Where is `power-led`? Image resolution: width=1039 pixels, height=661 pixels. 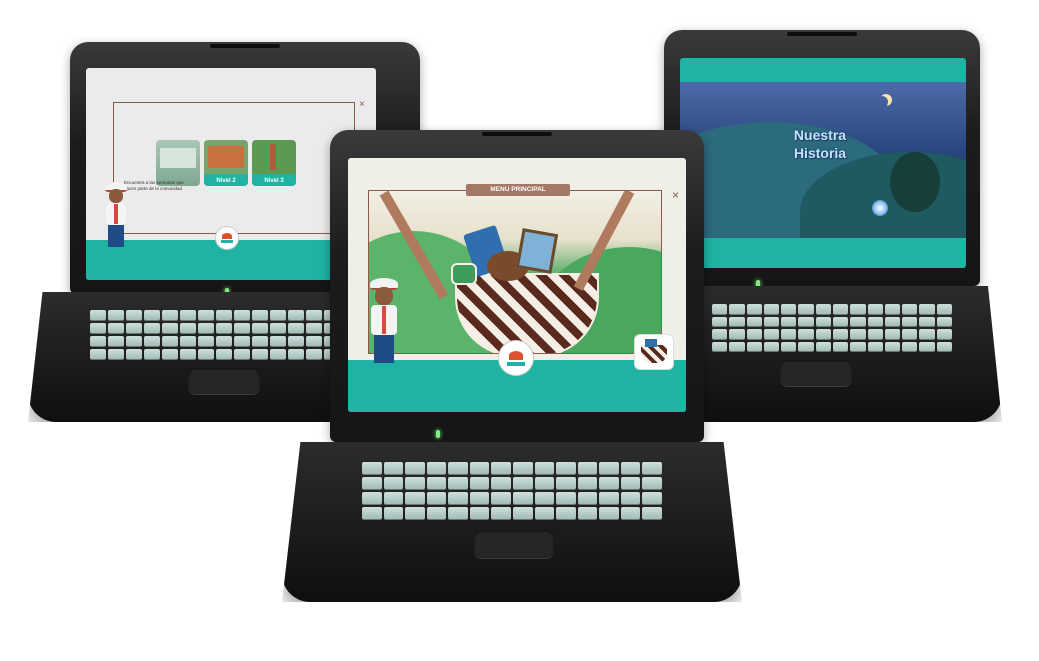 power-led is located at coordinates (438, 434).